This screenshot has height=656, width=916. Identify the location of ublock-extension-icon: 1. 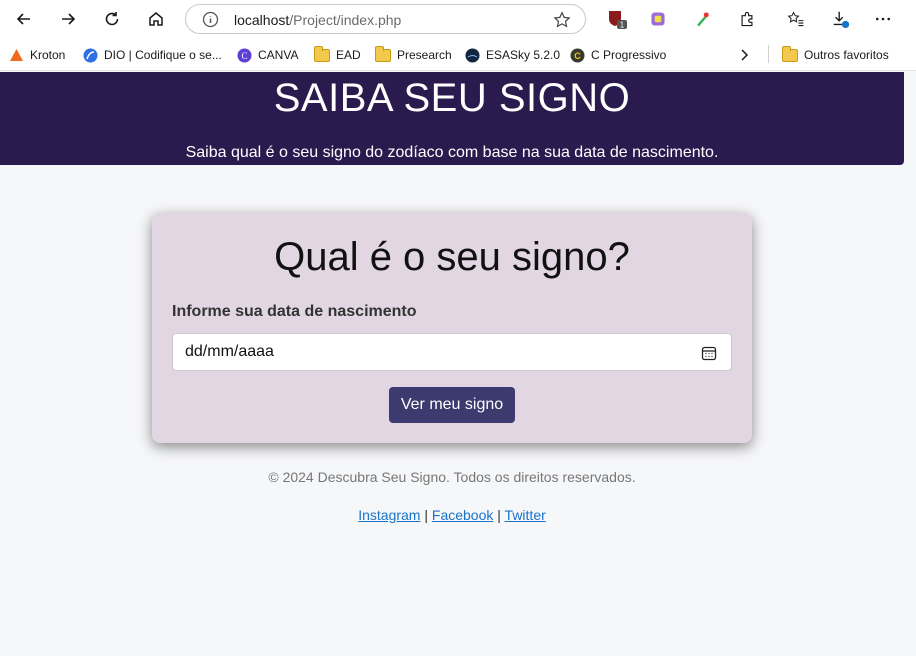
(617, 19).